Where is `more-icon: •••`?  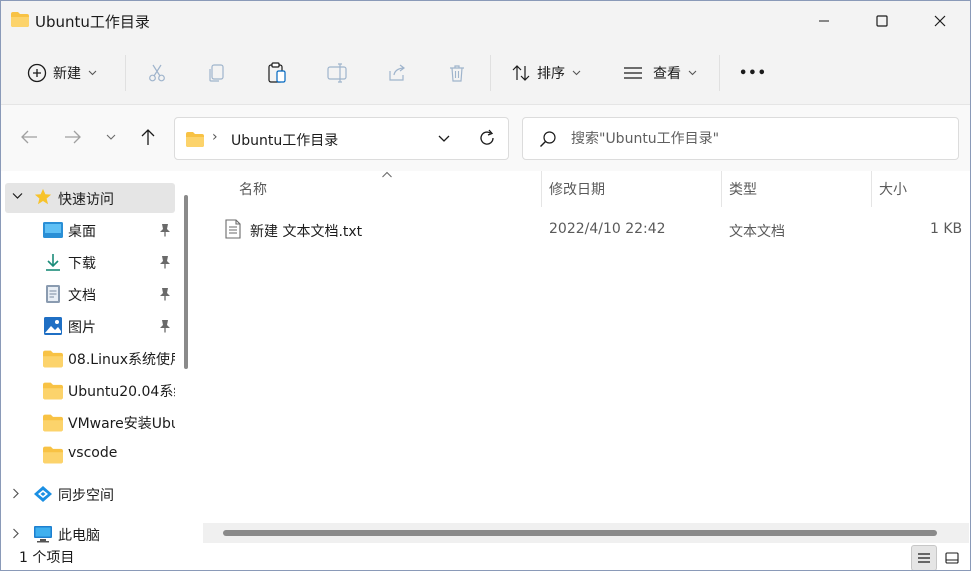
more-icon: ••• is located at coordinates (753, 73).